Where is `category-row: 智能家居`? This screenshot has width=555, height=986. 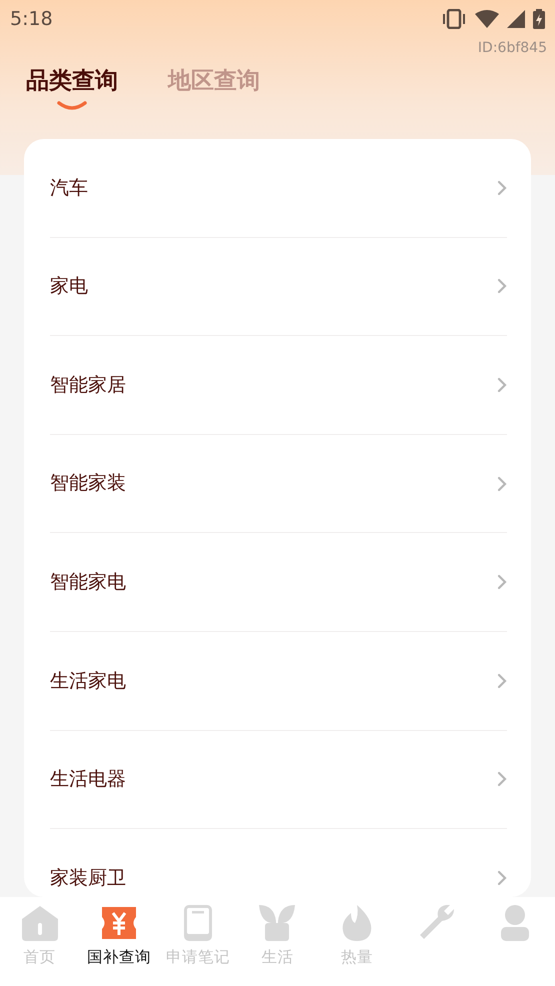
category-row: 智能家居 is located at coordinates (278, 385).